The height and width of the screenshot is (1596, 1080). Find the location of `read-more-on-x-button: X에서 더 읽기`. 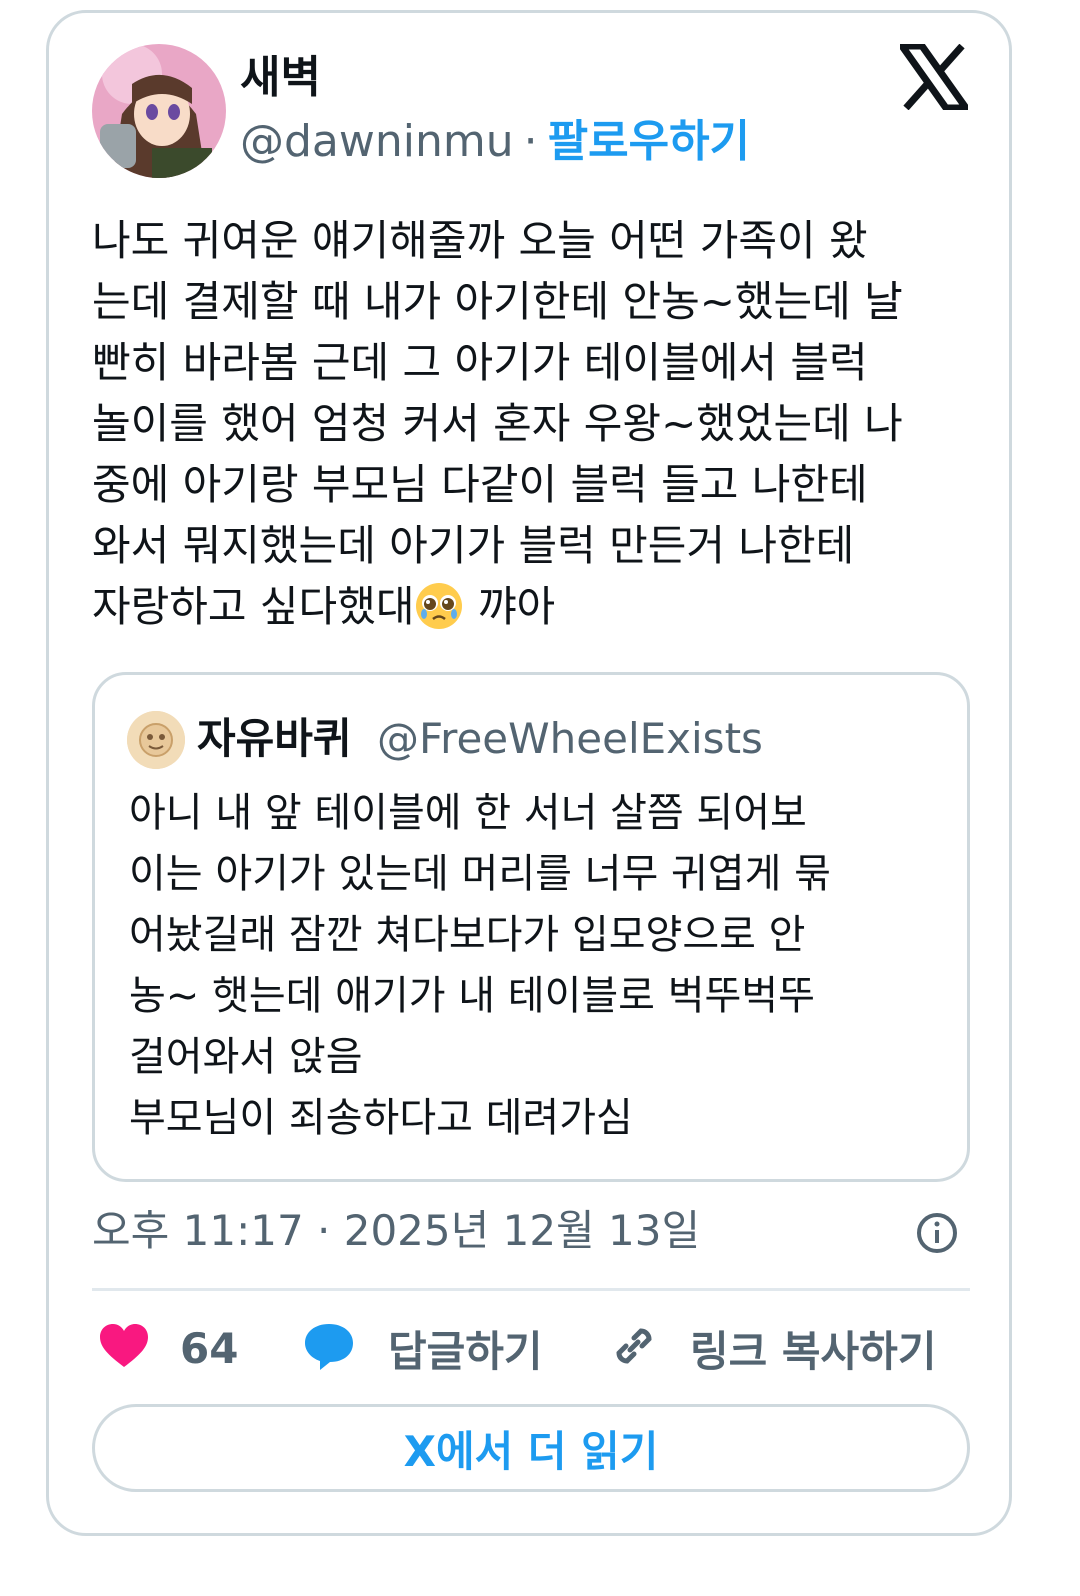

read-more-on-x-button: X에서 더 읽기 is located at coordinates (531, 1448).